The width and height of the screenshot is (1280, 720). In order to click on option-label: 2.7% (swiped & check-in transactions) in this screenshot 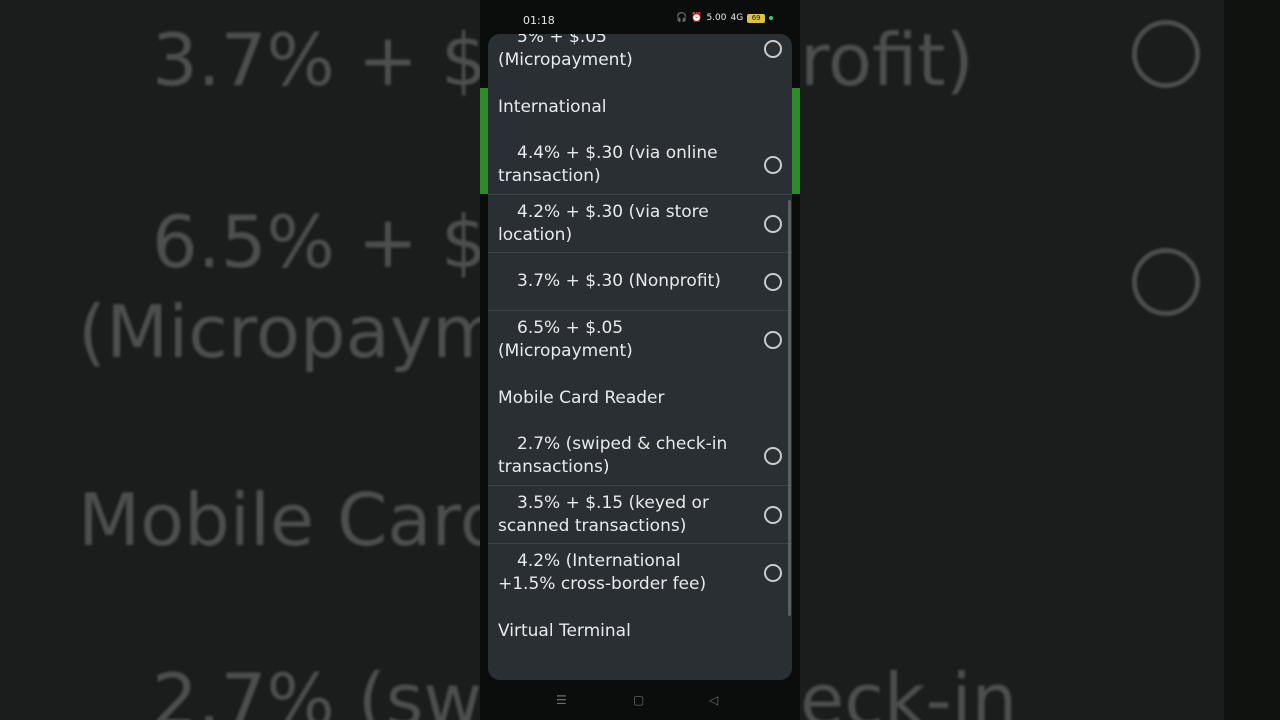, I will do `click(613, 455)`.